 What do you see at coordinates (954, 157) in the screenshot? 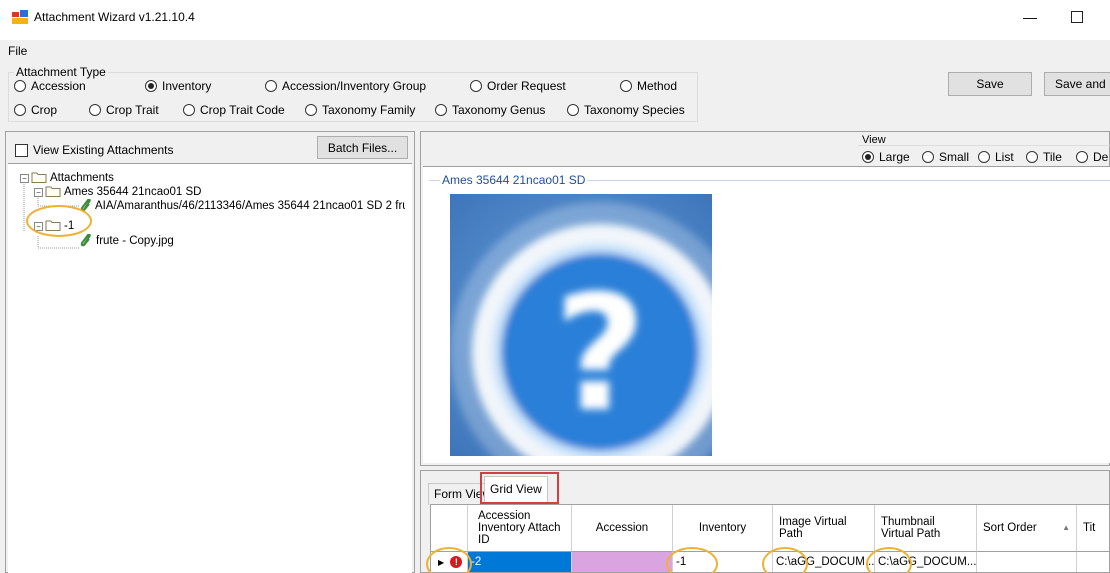
I see `radio-label: Small` at bounding box center [954, 157].